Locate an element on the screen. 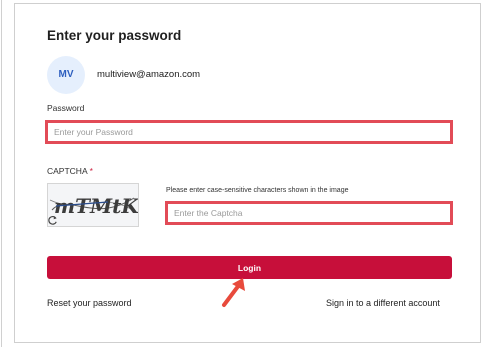 This screenshot has height=347, width=483. login-button: Login is located at coordinates (249, 267).